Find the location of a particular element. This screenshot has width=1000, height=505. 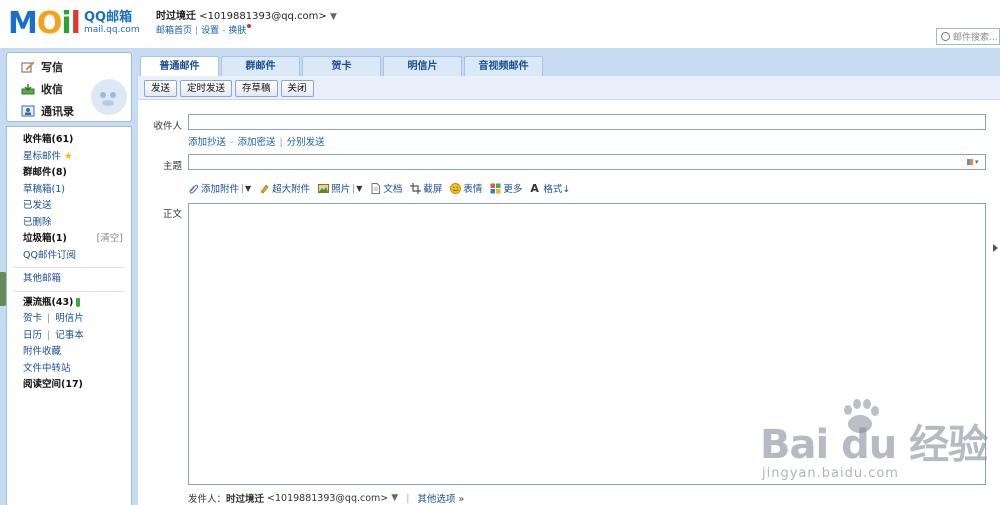

tab-postcard: 明信片 is located at coordinates (422, 66).